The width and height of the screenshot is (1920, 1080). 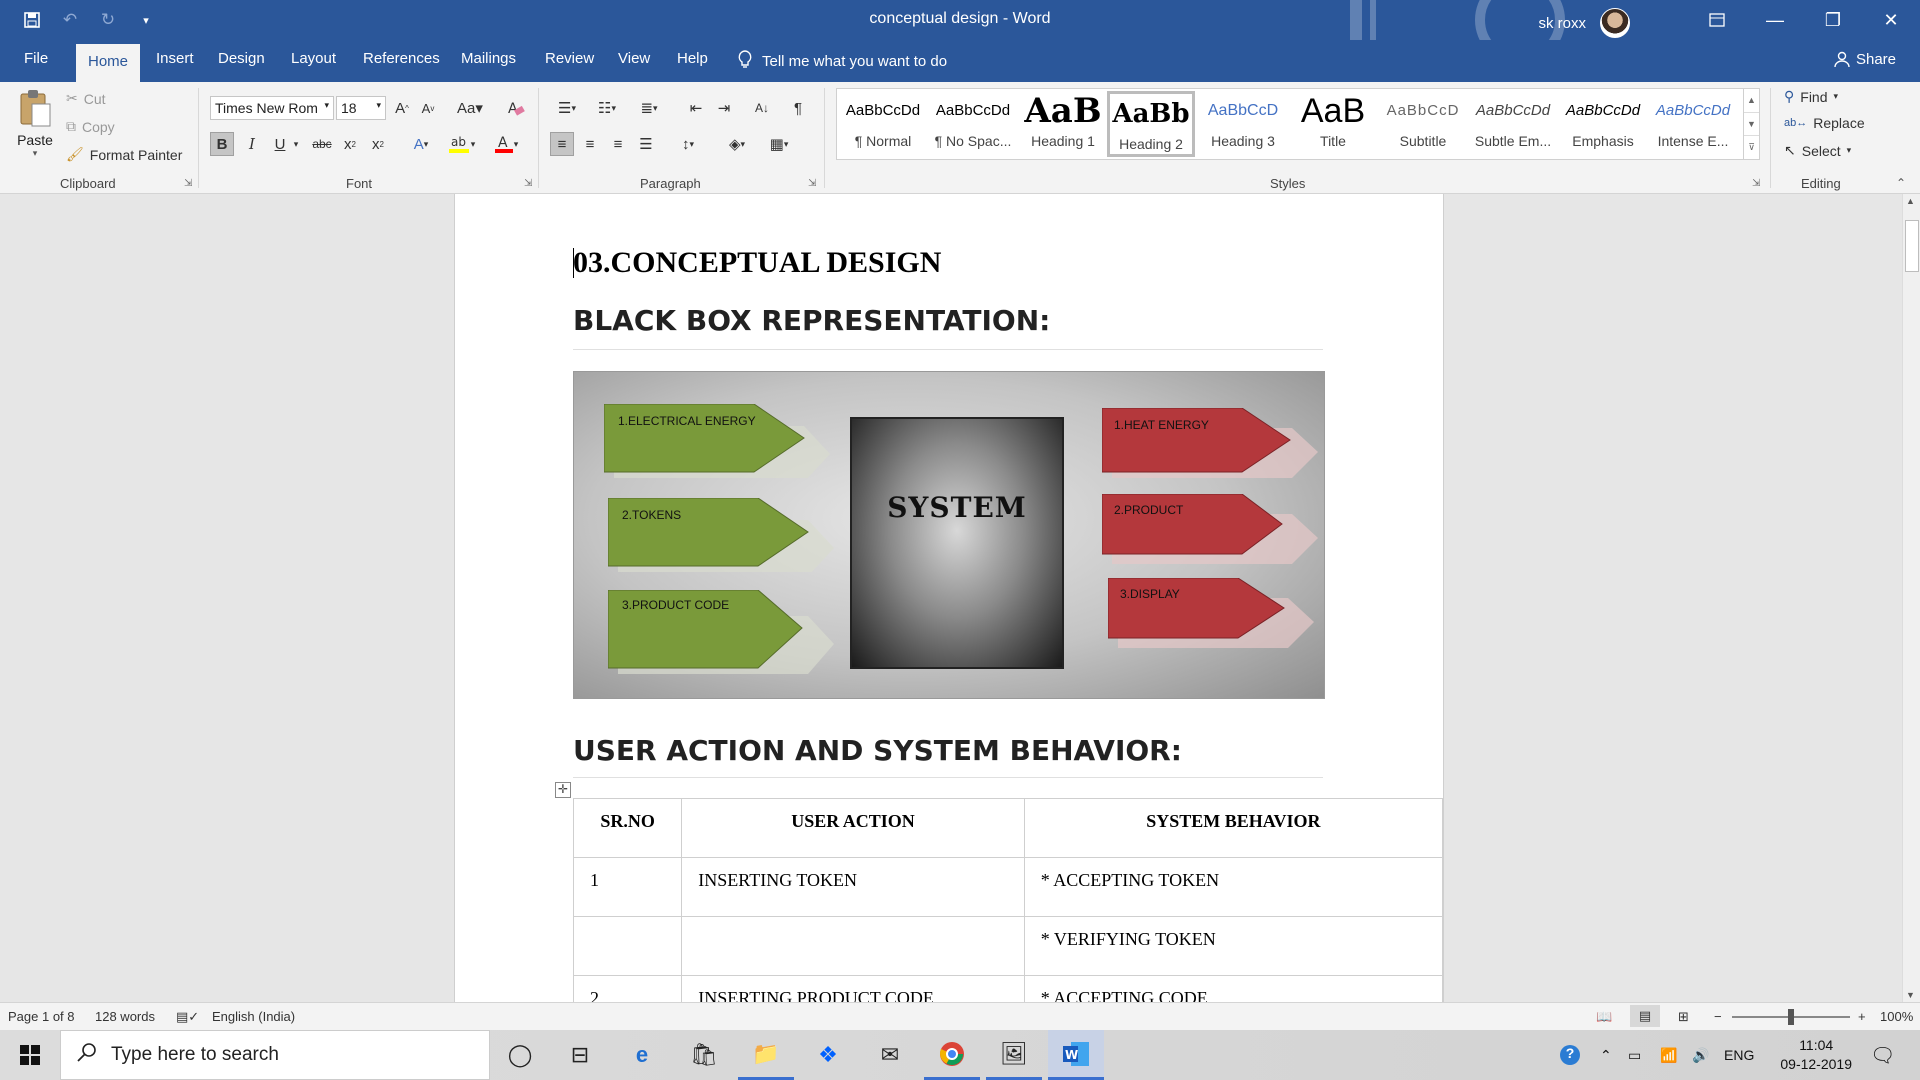 I want to click on tab-file: File, so click(x=36, y=58).